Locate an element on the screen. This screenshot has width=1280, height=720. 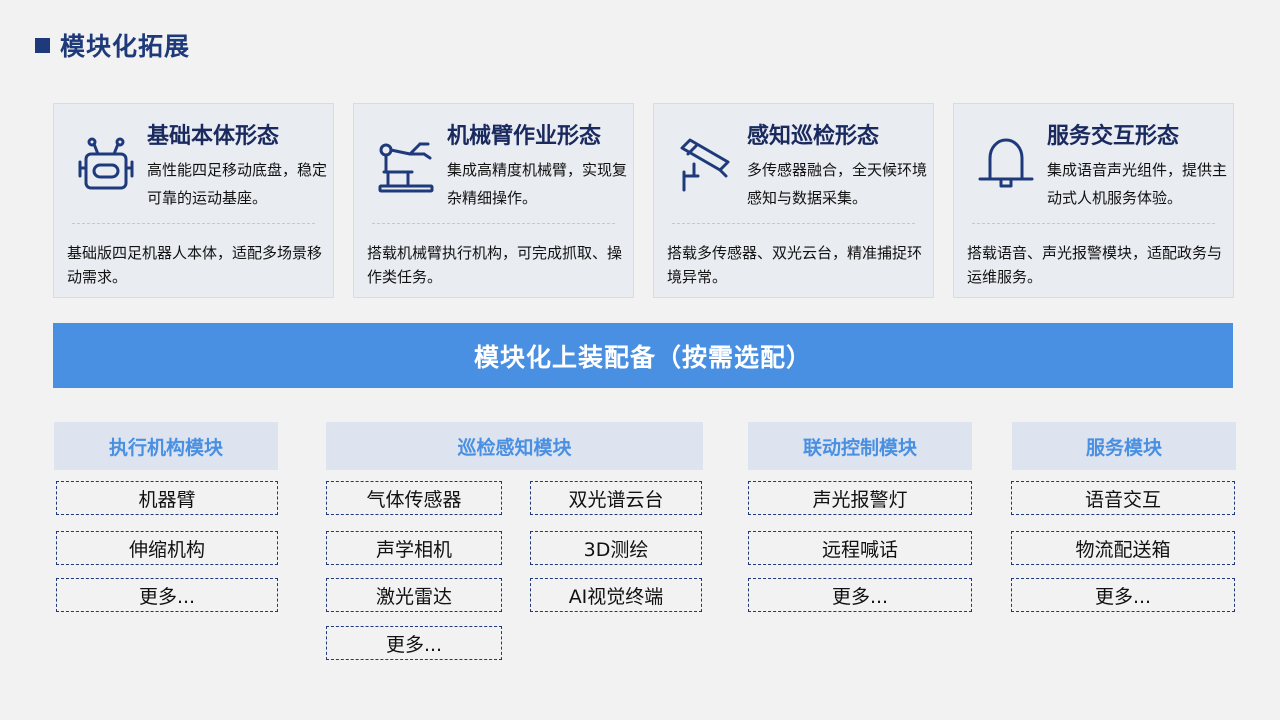
module-item: 激光雷达 is located at coordinates (414, 595).